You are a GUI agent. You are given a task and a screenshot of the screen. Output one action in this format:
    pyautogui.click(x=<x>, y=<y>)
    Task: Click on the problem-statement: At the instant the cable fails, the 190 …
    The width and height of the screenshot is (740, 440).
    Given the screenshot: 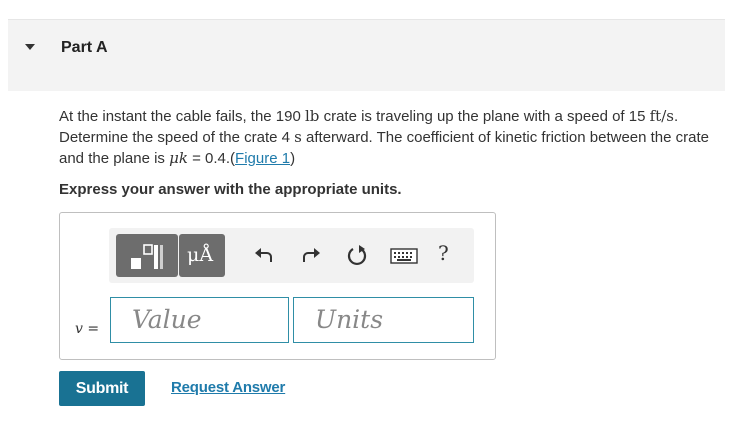 What is the action you would take?
    pyautogui.click(x=384, y=137)
    